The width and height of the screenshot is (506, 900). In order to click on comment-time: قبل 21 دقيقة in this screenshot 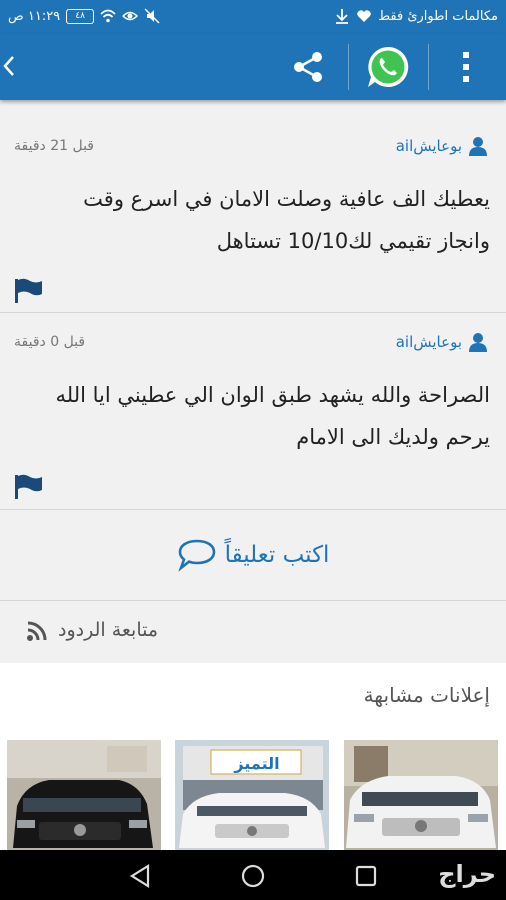, I will do `click(54, 146)`.